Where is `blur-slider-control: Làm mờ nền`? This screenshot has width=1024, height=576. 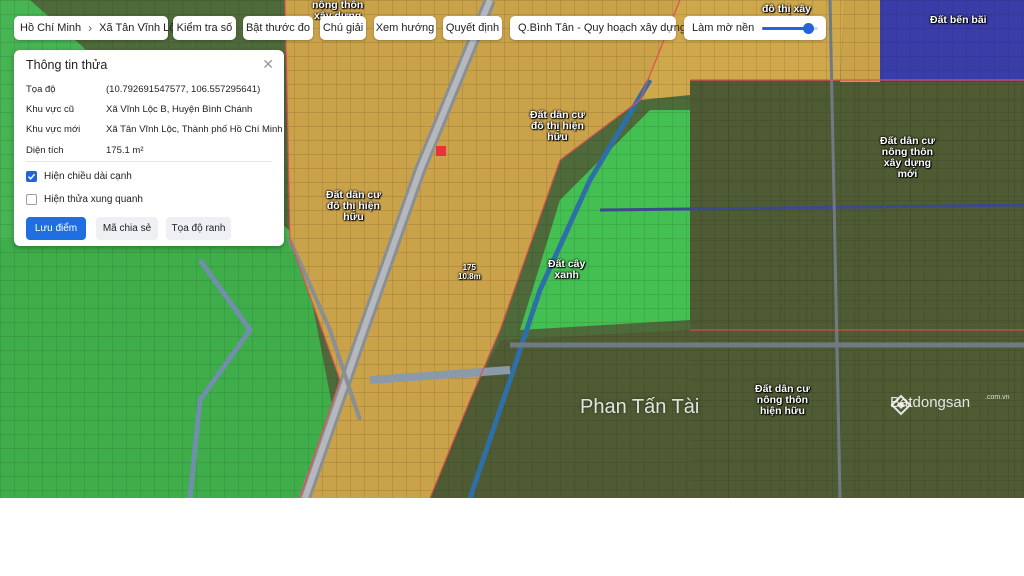
blur-slider-control: Làm mờ nền is located at coordinates (755, 28).